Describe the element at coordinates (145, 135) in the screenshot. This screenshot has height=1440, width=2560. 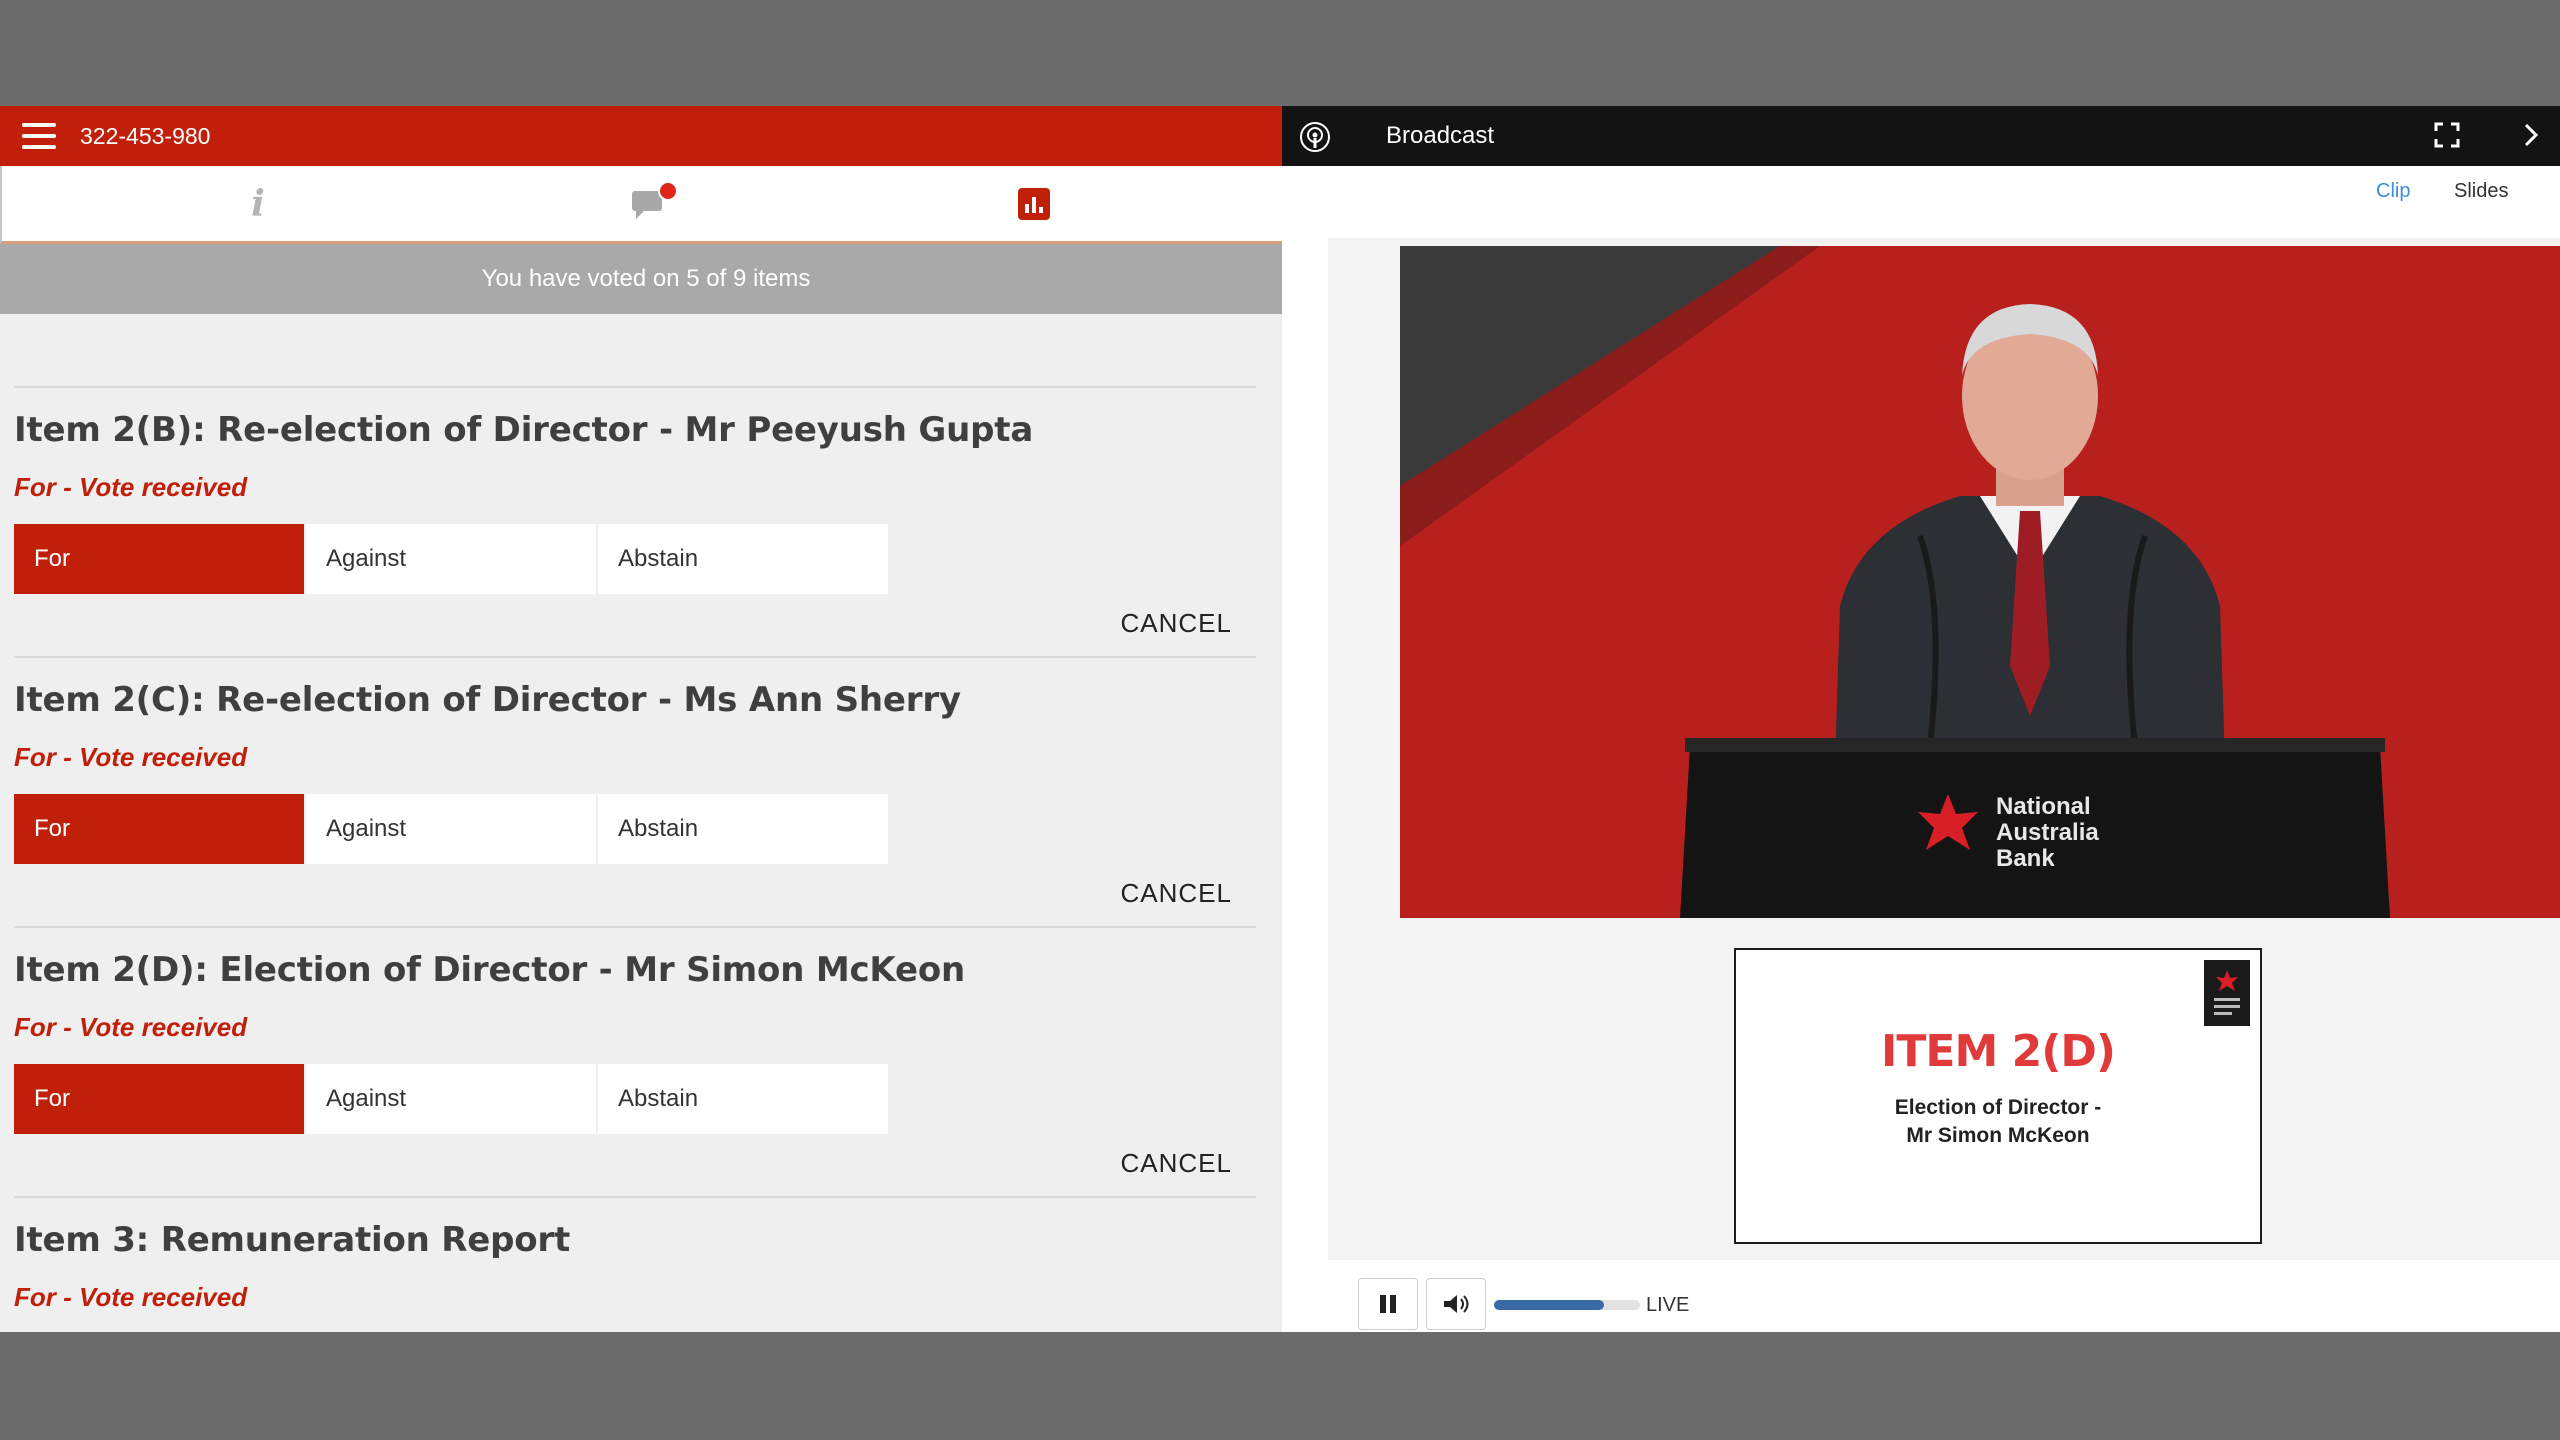
I see `meeting-id: 322-453-980` at that location.